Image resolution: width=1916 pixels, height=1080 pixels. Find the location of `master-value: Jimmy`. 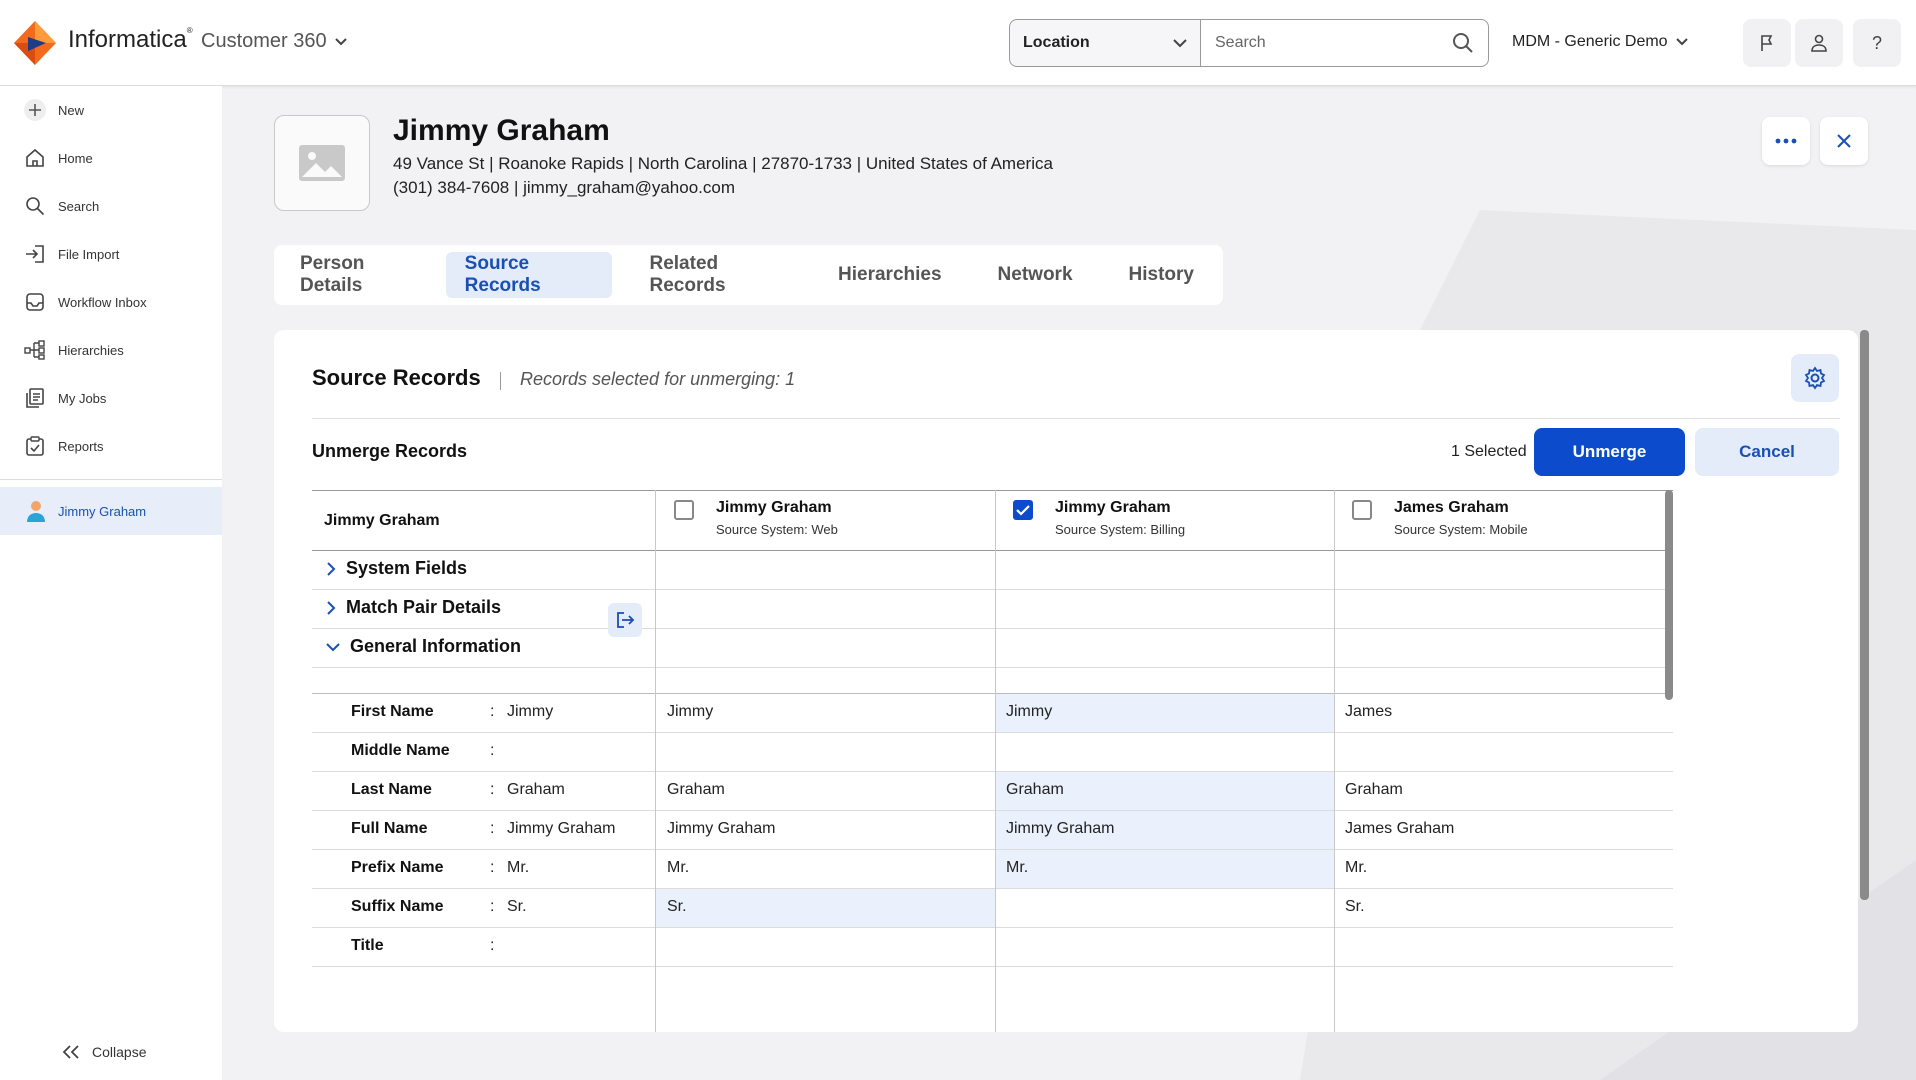

master-value: Jimmy is located at coordinates (530, 711).